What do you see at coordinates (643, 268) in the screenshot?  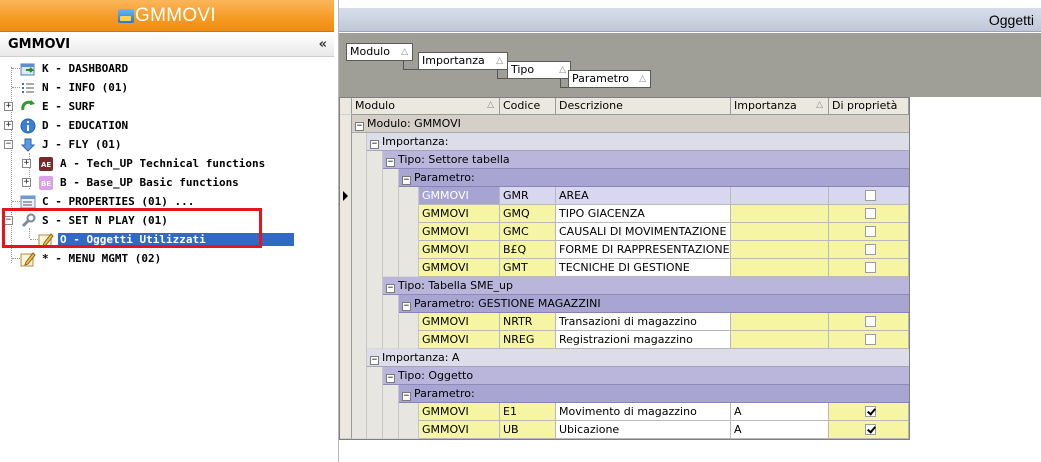 I see `cell-descrizione: TECNICHE DI GESTIONE` at bounding box center [643, 268].